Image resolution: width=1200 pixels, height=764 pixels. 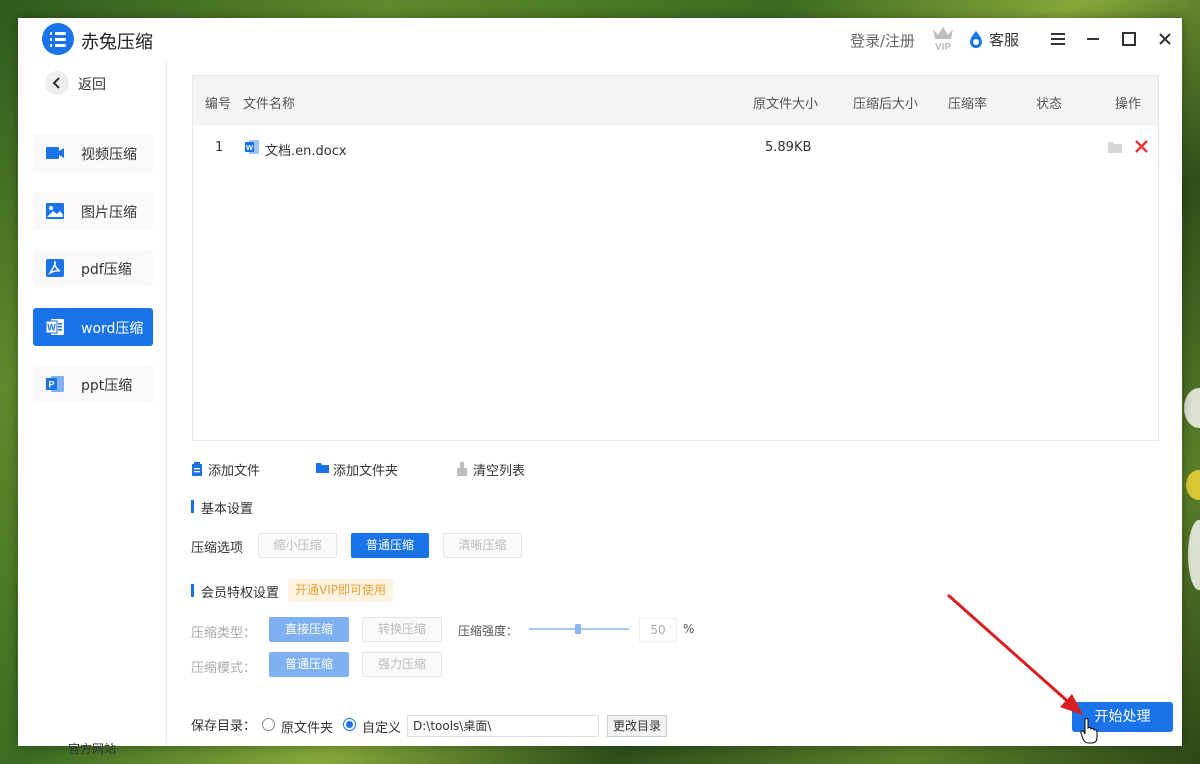 What do you see at coordinates (92, 748) in the screenshot?
I see `official-website-link: 官方网站` at bounding box center [92, 748].